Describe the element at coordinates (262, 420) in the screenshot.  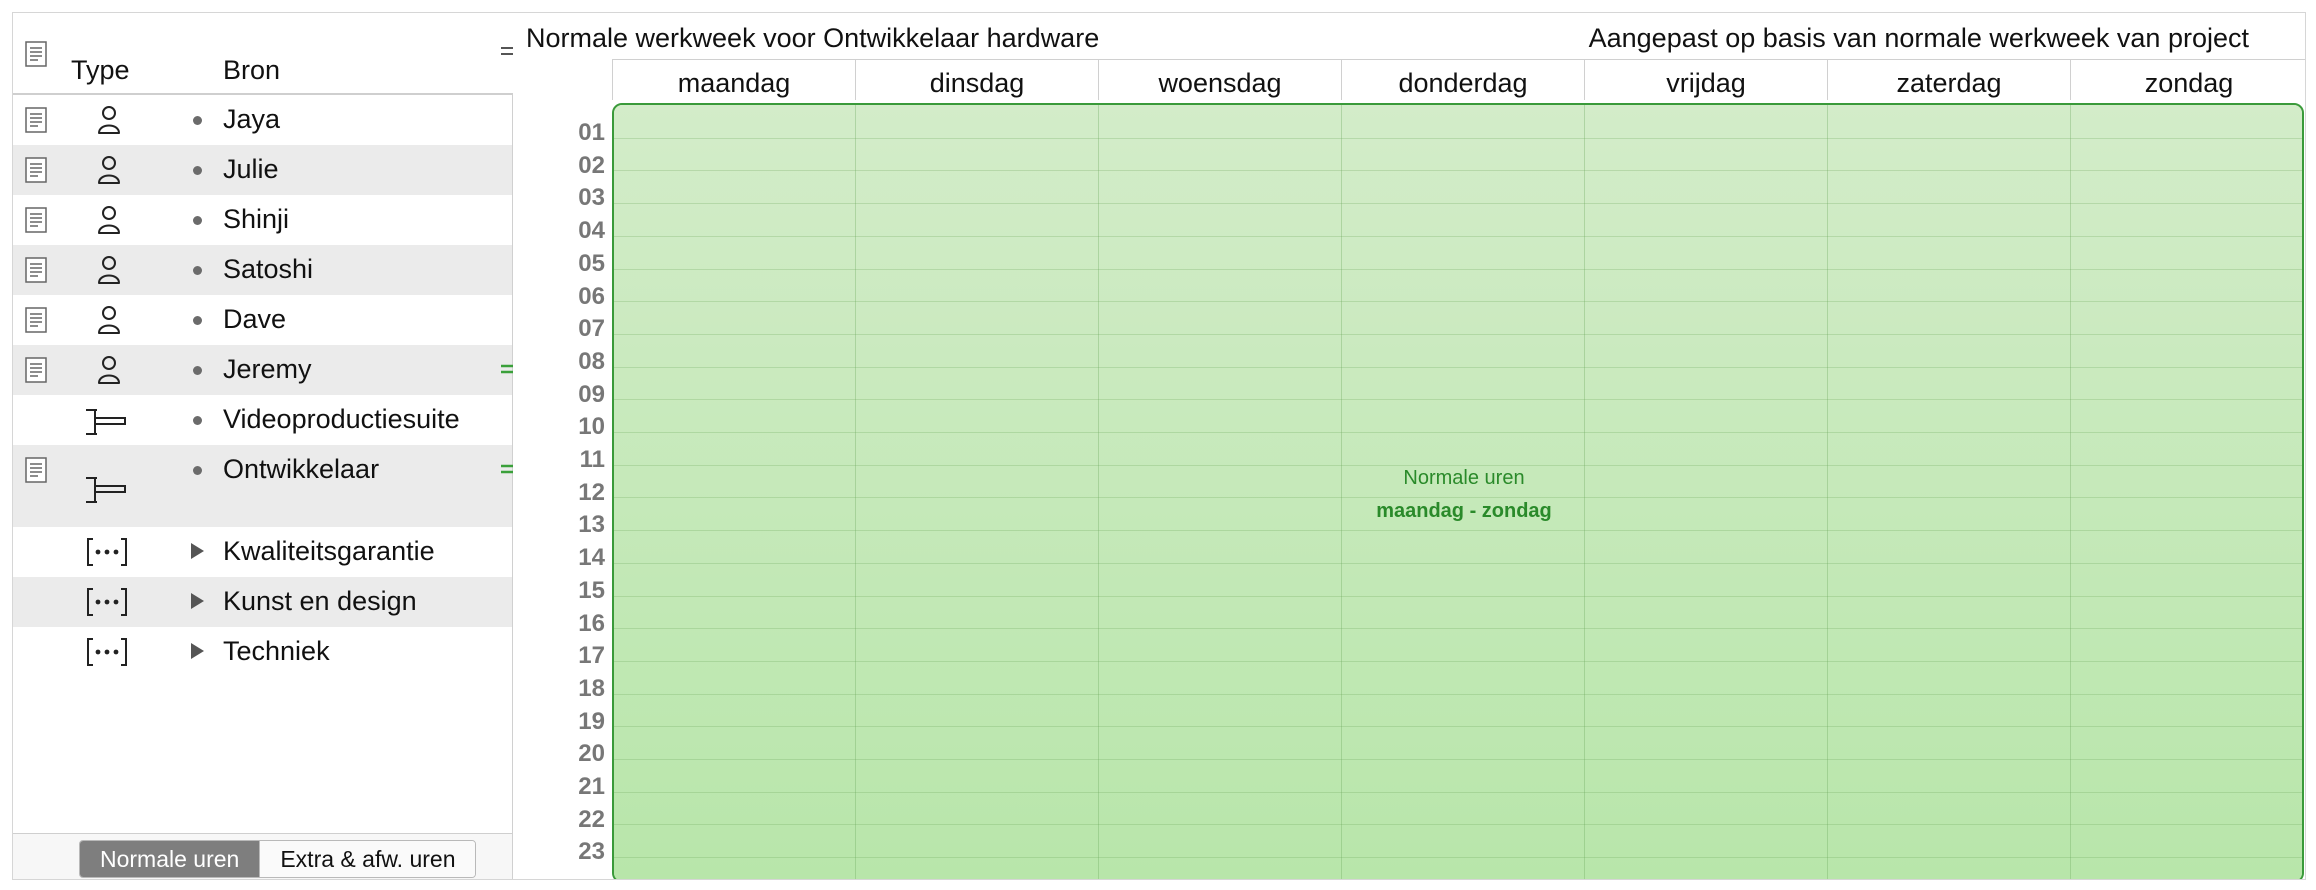
I see `resource-row: Videoproductiesuite` at that location.